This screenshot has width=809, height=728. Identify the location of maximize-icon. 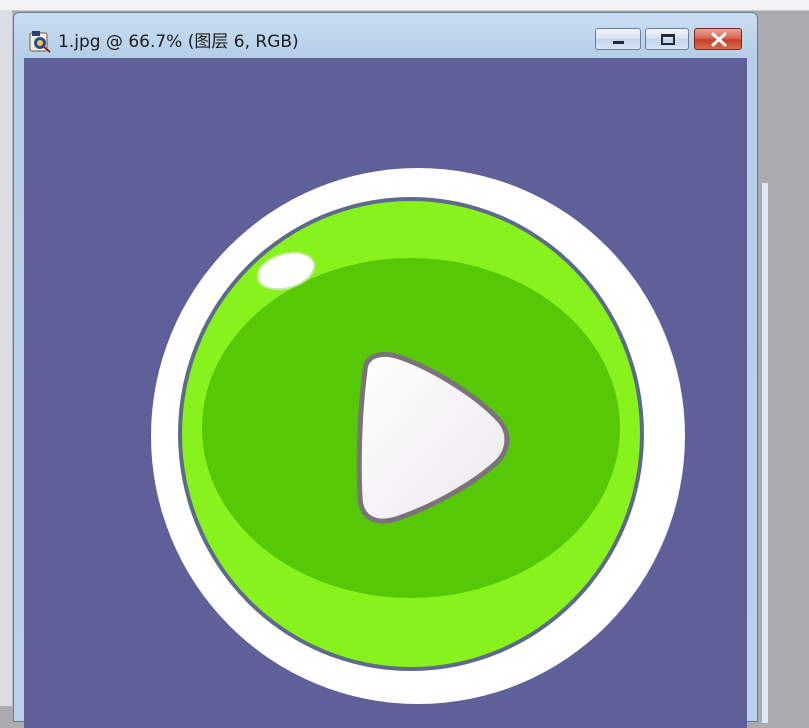
(668, 39).